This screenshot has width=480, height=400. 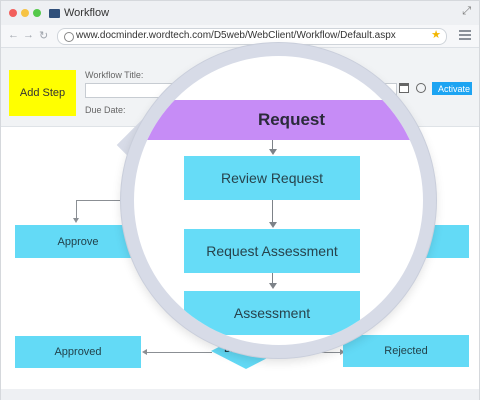 What do you see at coordinates (404, 88) in the screenshot?
I see `calendar-icon` at bounding box center [404, 88].